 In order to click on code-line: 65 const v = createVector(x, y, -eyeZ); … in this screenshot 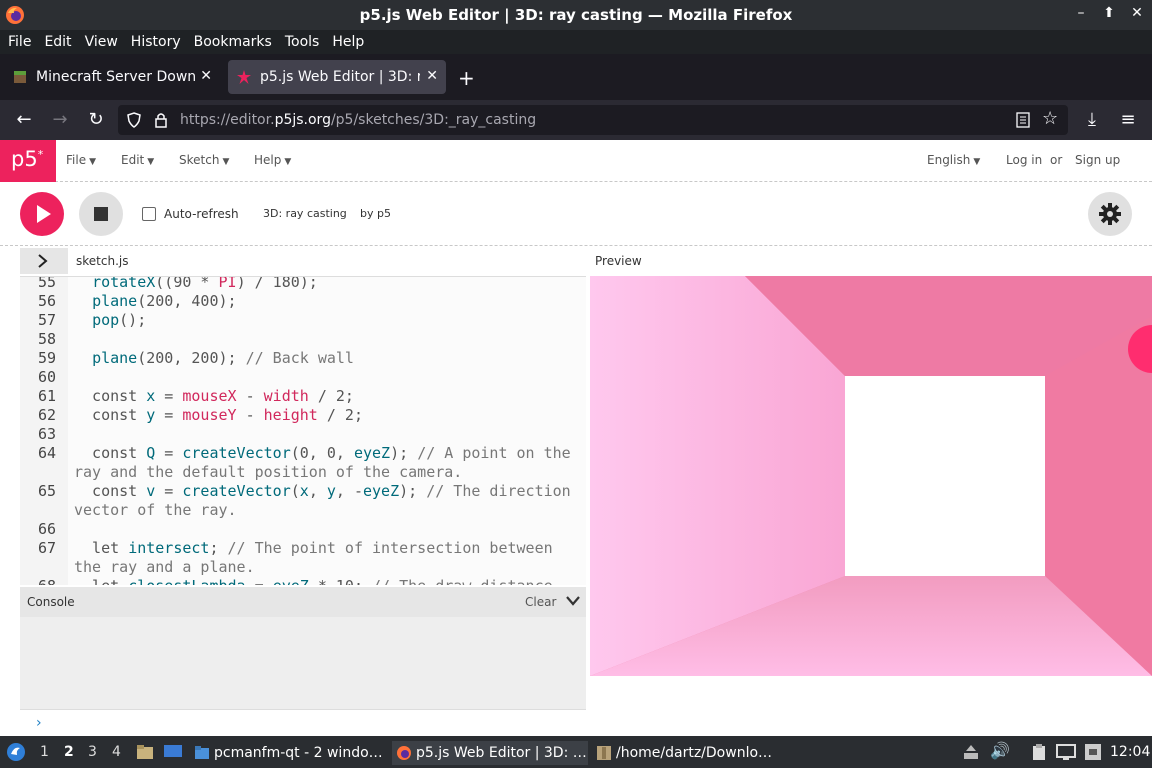, I will do `click(303, 491)`.